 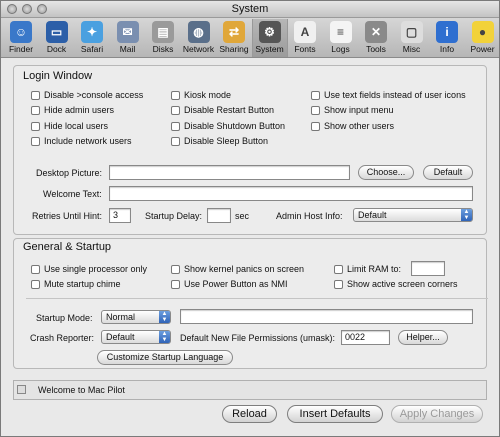 What do you see at coordinates (127, 32) in the screenshot?
I see `mail-icon: ✉` at bounding box center [127, 32].